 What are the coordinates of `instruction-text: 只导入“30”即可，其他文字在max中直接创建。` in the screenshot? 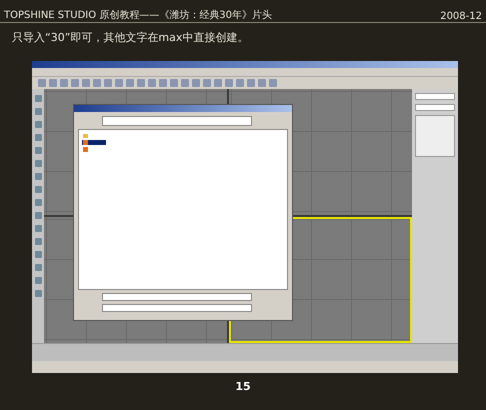 It's located at (130, 38).